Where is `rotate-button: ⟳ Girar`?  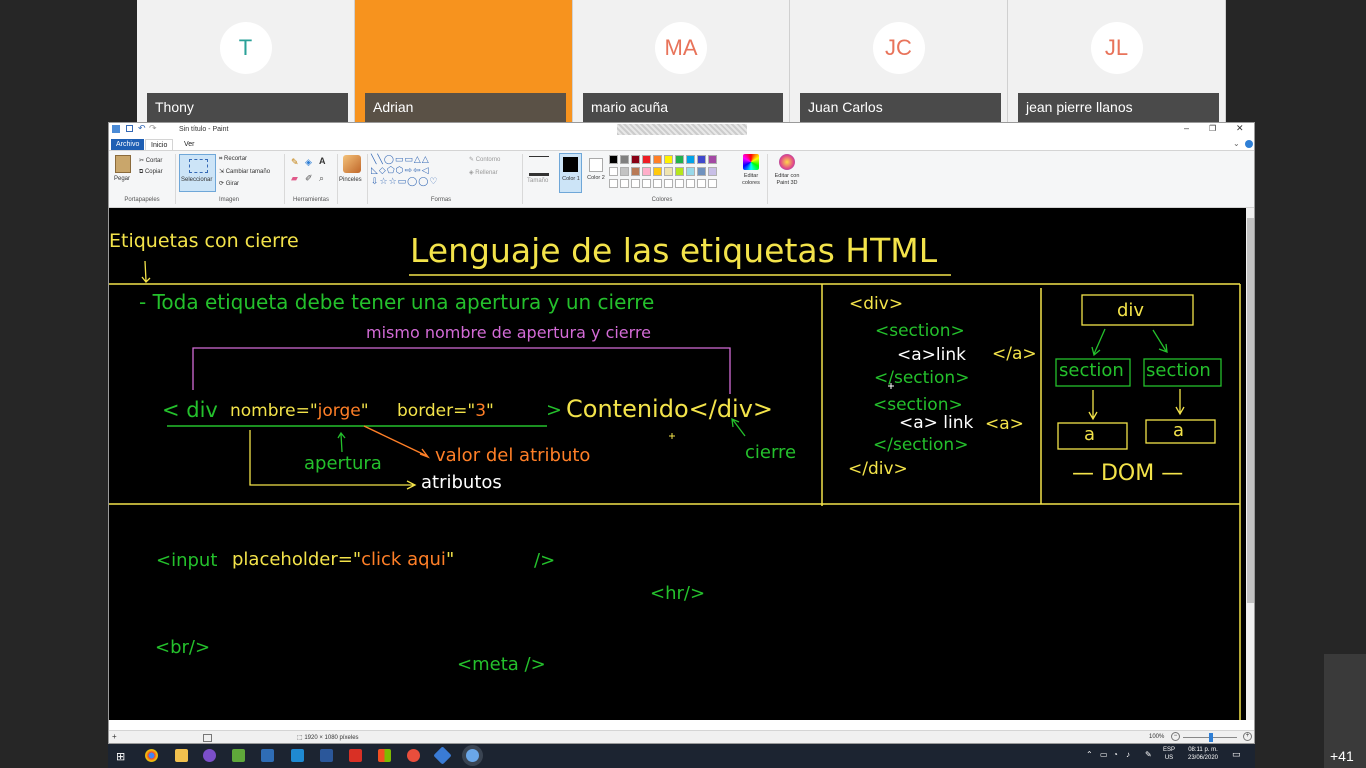
rotate-button: ⟳ Girar is located at coordinates (229, 183).